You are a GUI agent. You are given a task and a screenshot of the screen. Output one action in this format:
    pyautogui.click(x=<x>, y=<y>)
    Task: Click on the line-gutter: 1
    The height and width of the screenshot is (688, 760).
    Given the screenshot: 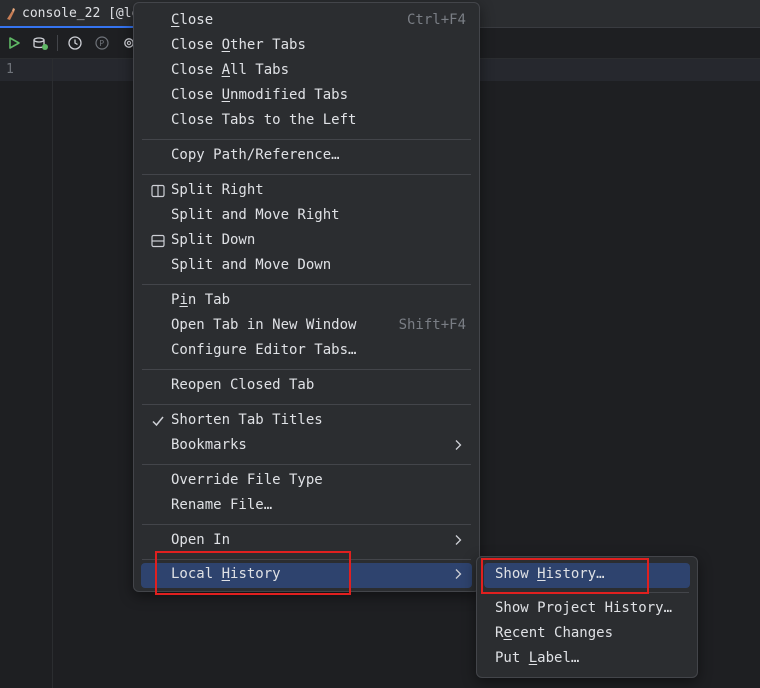 What is the action you would take?
    pyautogui.click(x=26, y=373)
    